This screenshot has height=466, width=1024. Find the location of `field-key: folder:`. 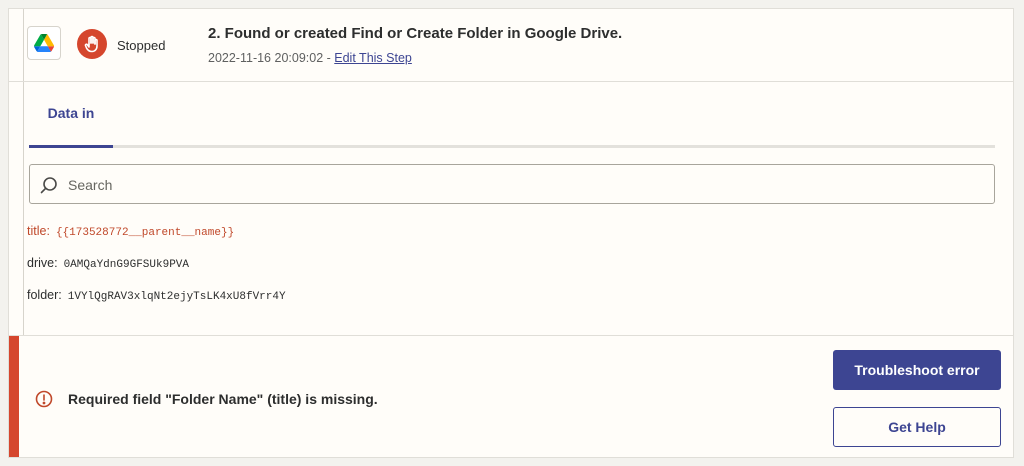

field-key: folder: is located at coordinates (44, 295).